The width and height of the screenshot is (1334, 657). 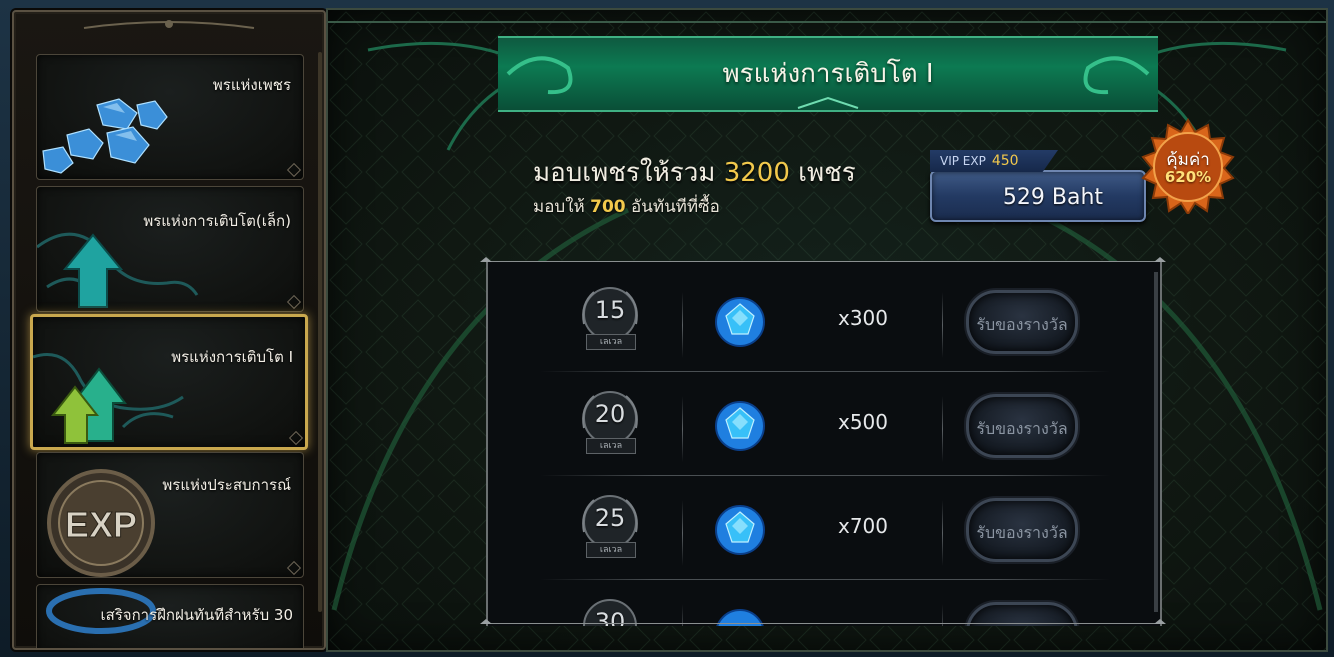 What do you see at coordinates (170, 117) in the screenshot?
I see `sidebar-item-diamond-blessing: พรแห่งเพชร` at bounding box center [170, 117].